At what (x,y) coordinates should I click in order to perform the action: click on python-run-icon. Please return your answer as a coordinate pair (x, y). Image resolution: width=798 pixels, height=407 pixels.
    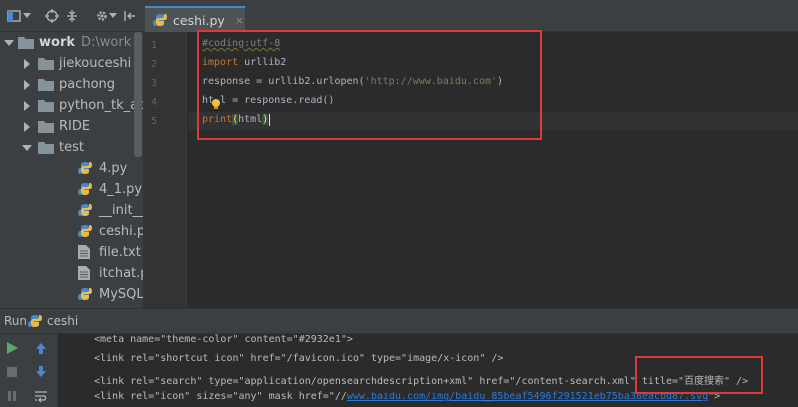
    Looking at the image, I should click on (36, 322).